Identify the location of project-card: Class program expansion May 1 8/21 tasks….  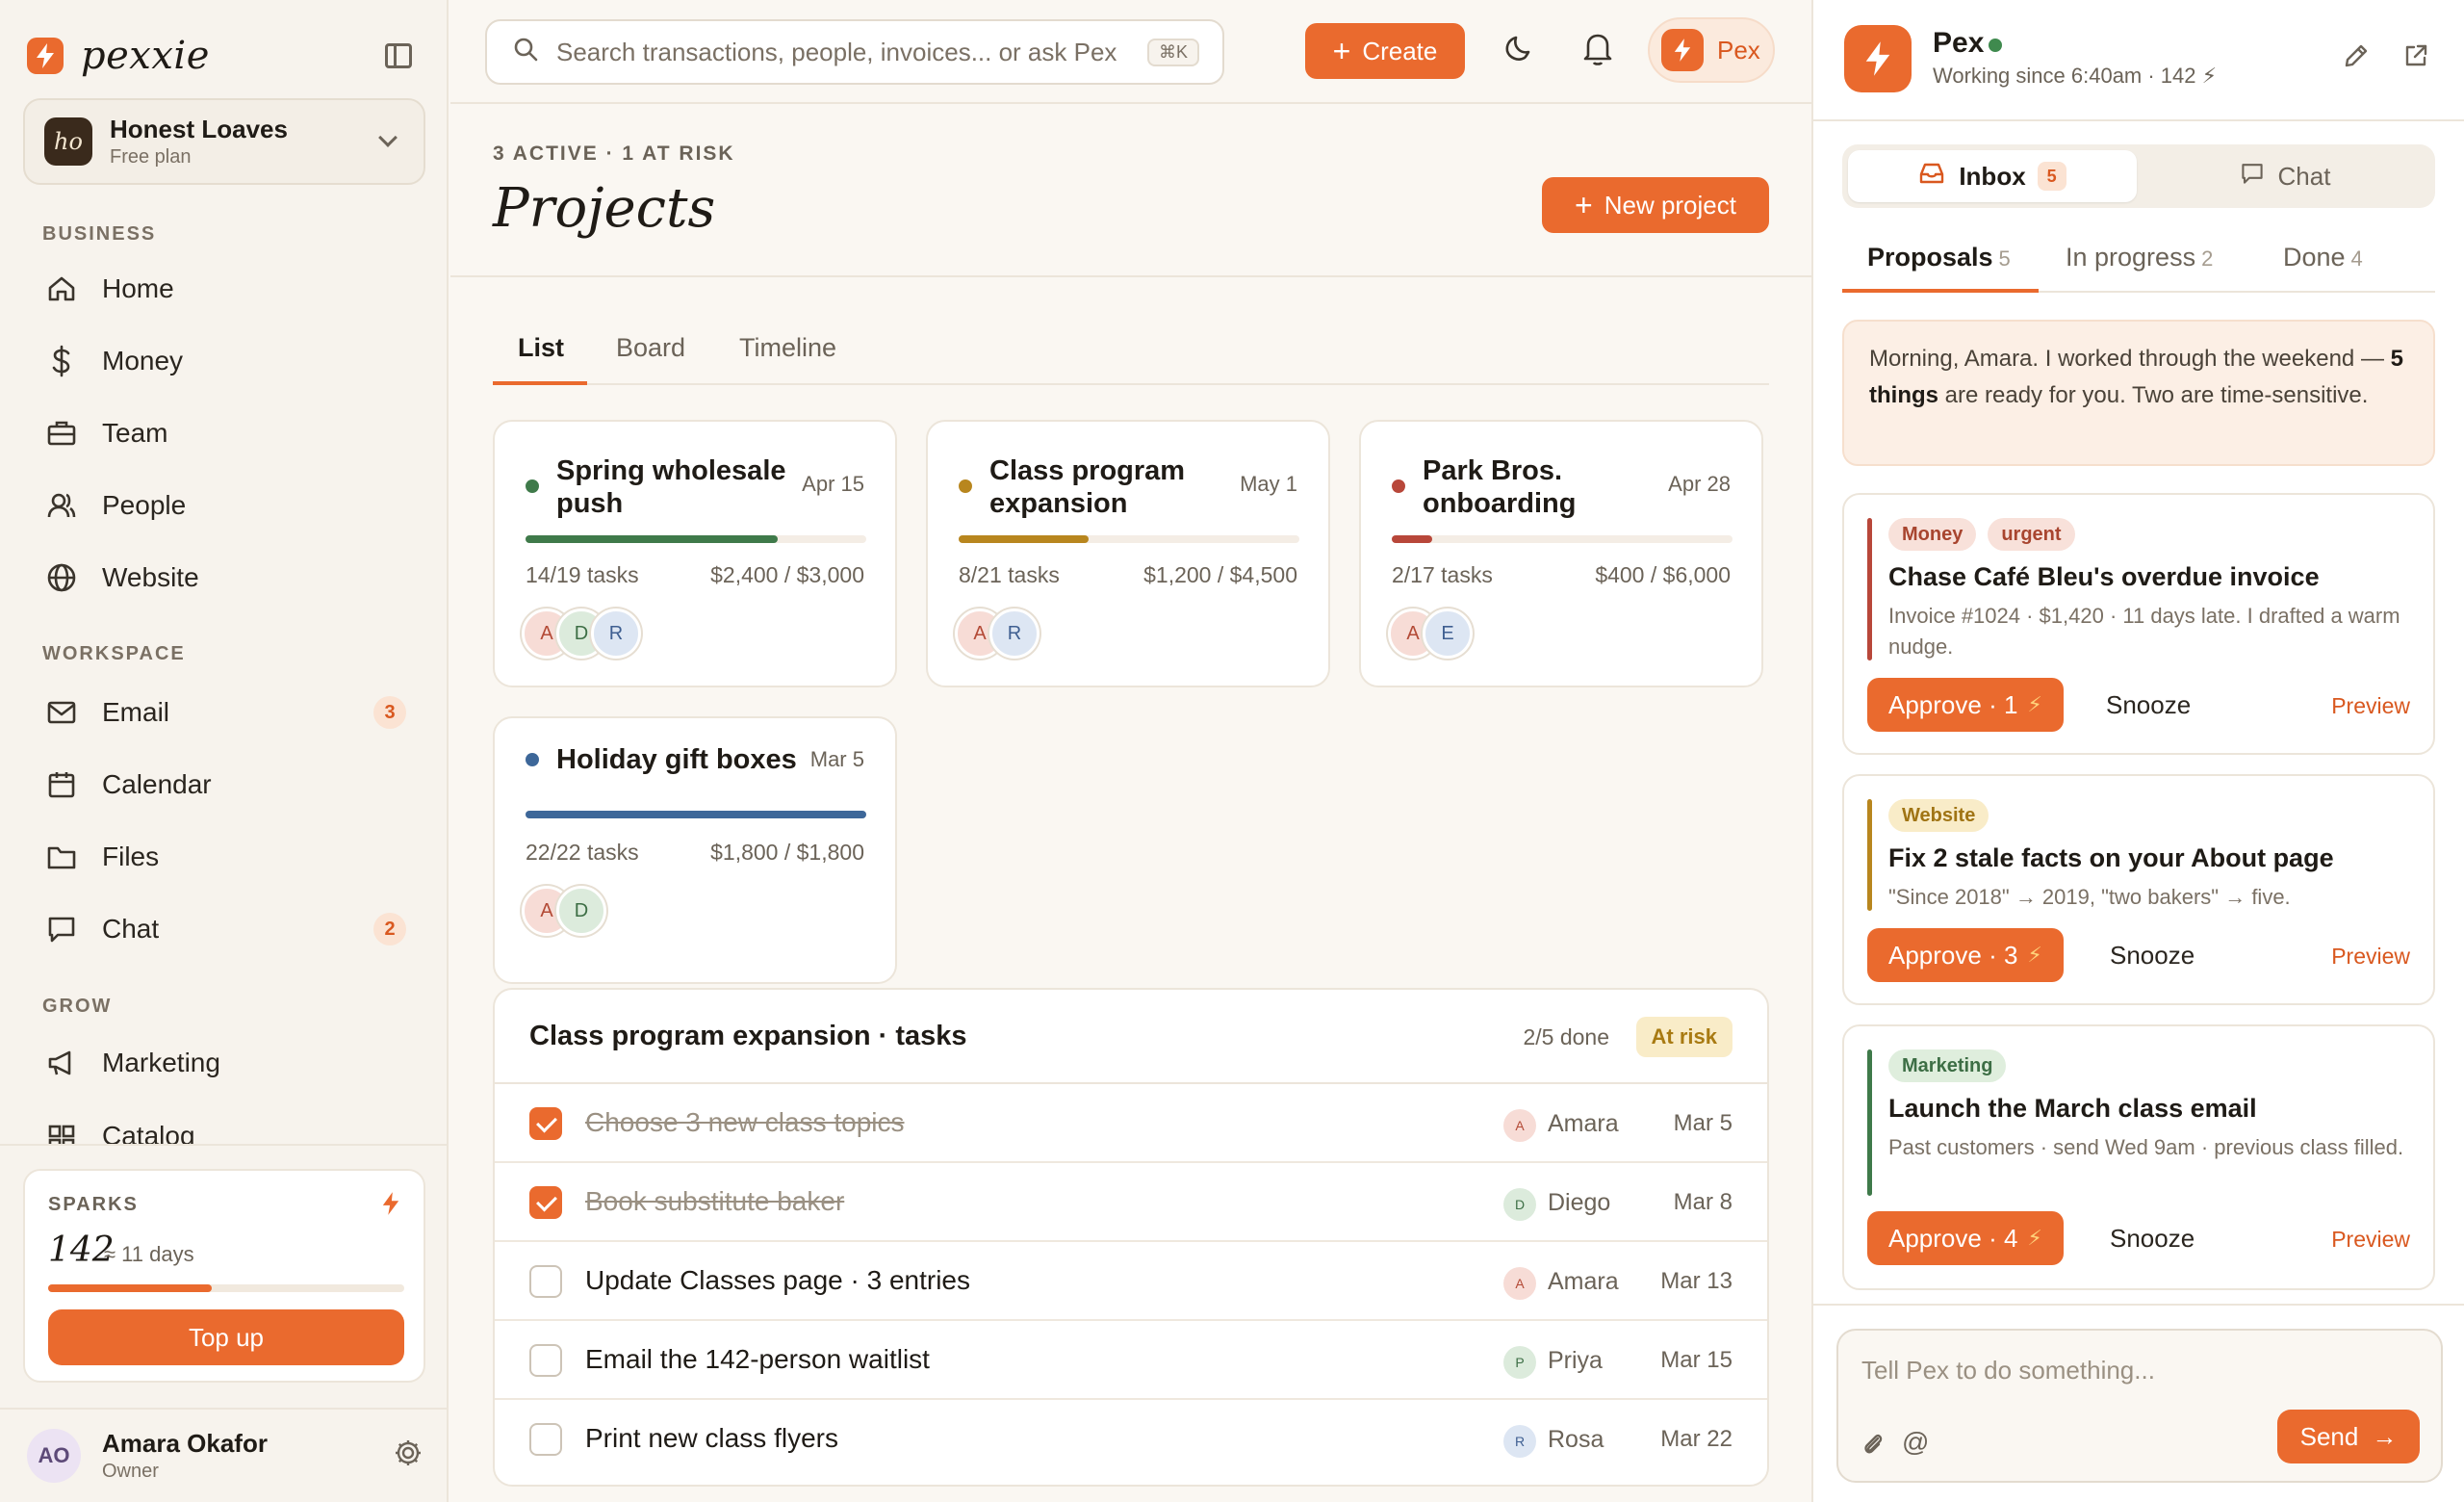
(1128, 553).